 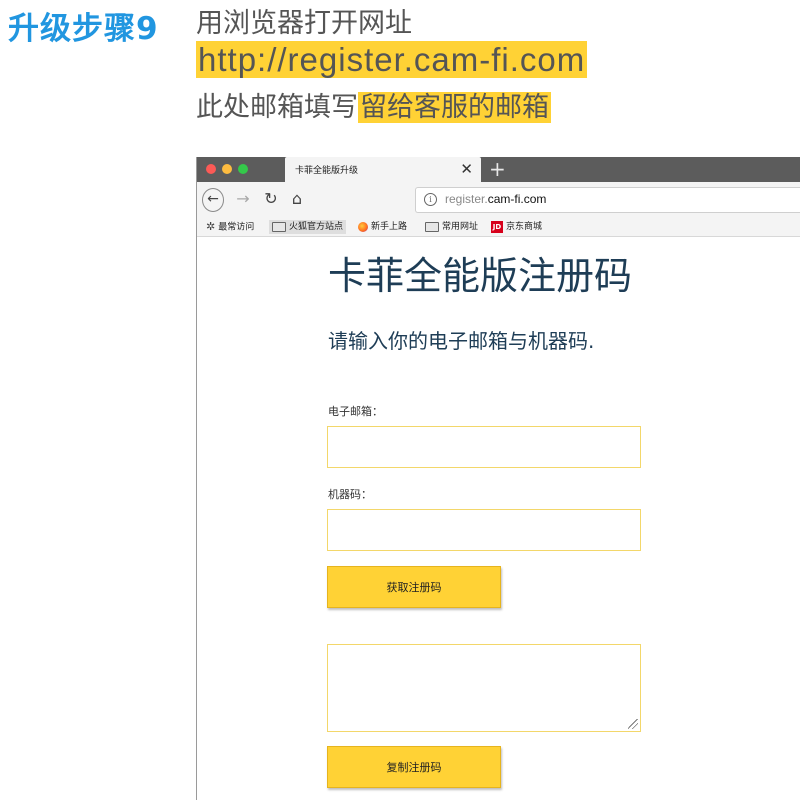 I want to click on info-icon: i, so click(x=430, y=199).